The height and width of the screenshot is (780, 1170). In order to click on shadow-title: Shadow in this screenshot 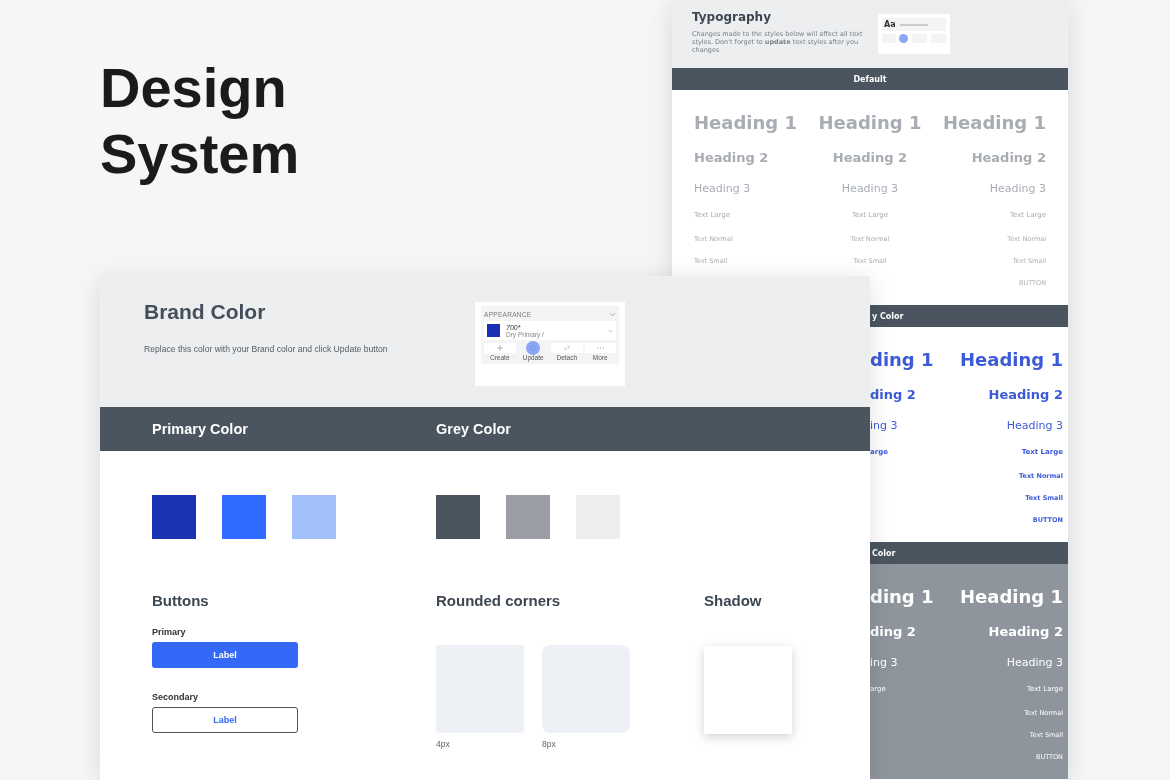, I will do `click(733, 600)`.